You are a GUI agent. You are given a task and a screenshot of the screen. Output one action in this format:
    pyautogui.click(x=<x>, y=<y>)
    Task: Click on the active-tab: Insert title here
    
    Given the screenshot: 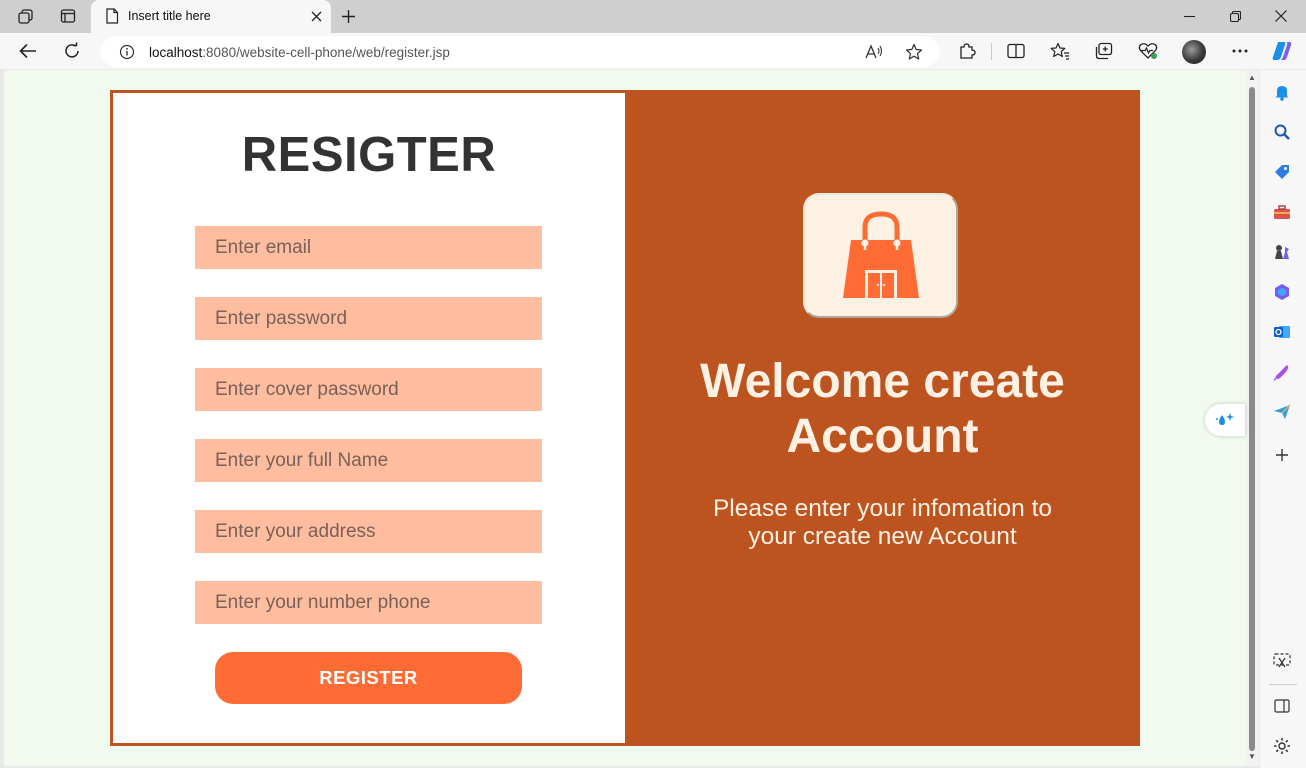 What is the action you would take?
    pyautogui.click(x=211, y=16)
    